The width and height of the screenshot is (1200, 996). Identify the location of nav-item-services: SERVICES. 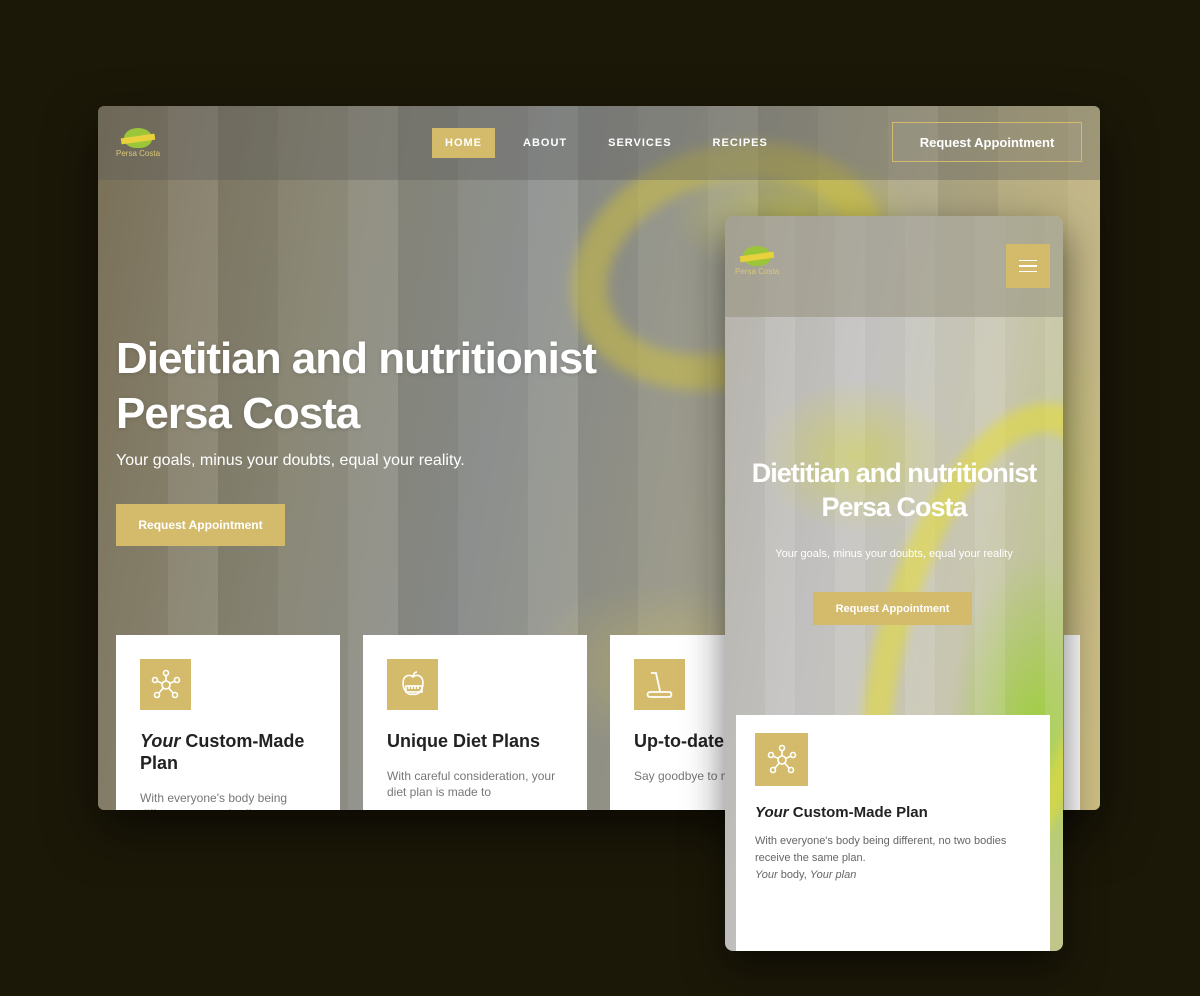
(639, 143).